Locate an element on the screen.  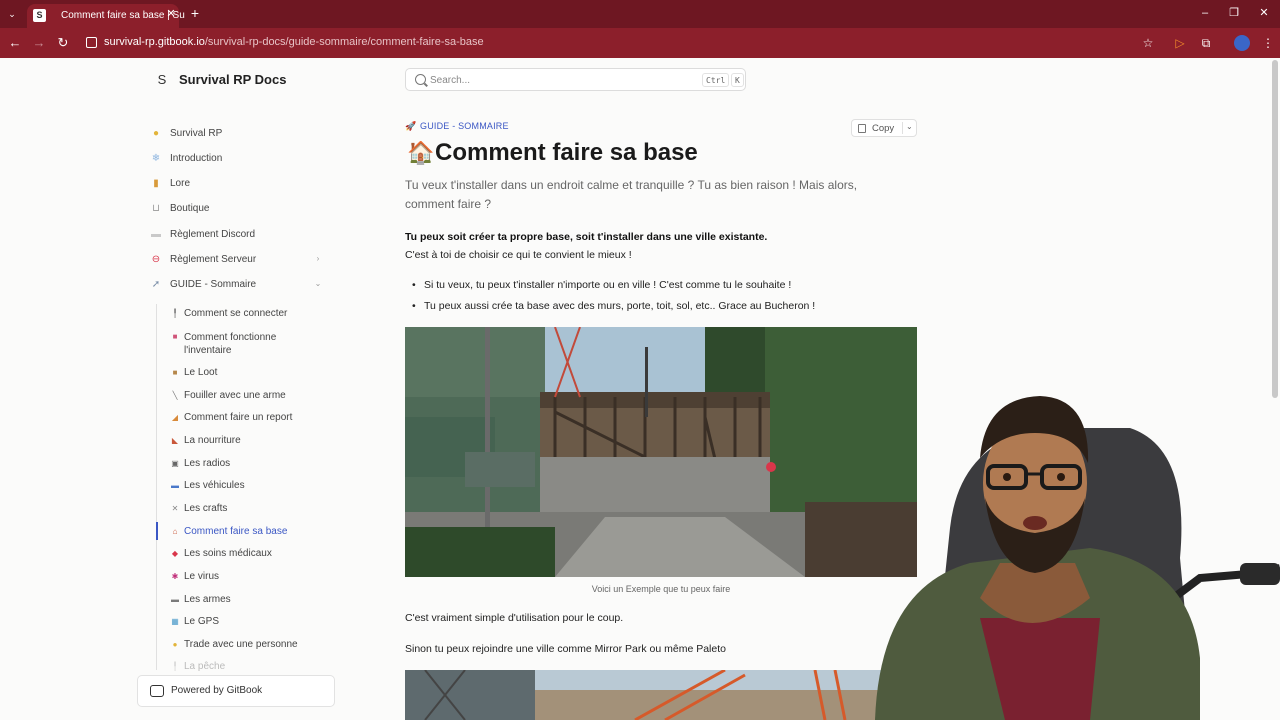
subnav-line is located at coordinates (156, 487).